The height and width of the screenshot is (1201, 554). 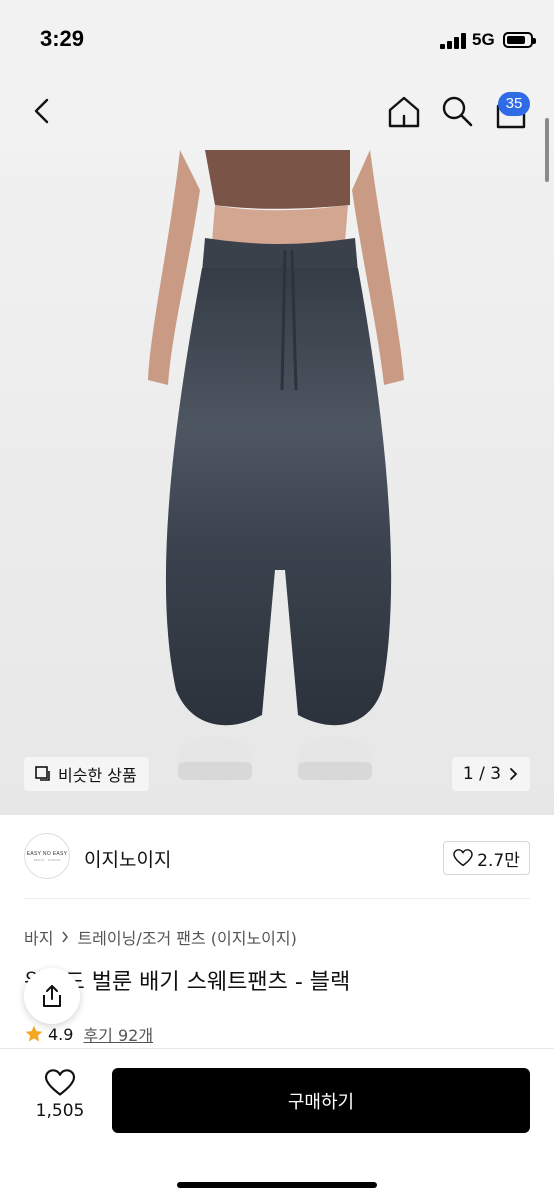 I want to click on copy-icon, so click(x=42, y=773).